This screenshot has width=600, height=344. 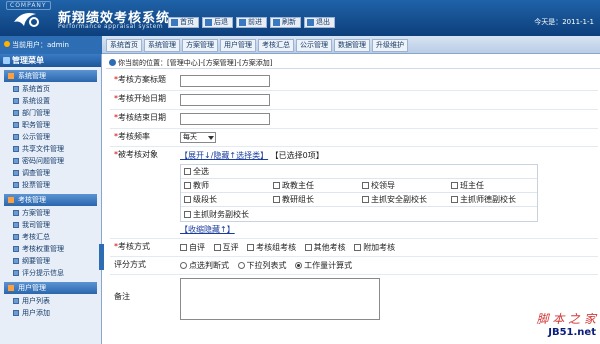 I want to click on sidebar-item: 考核权重管理, so click(x=50, y=249).